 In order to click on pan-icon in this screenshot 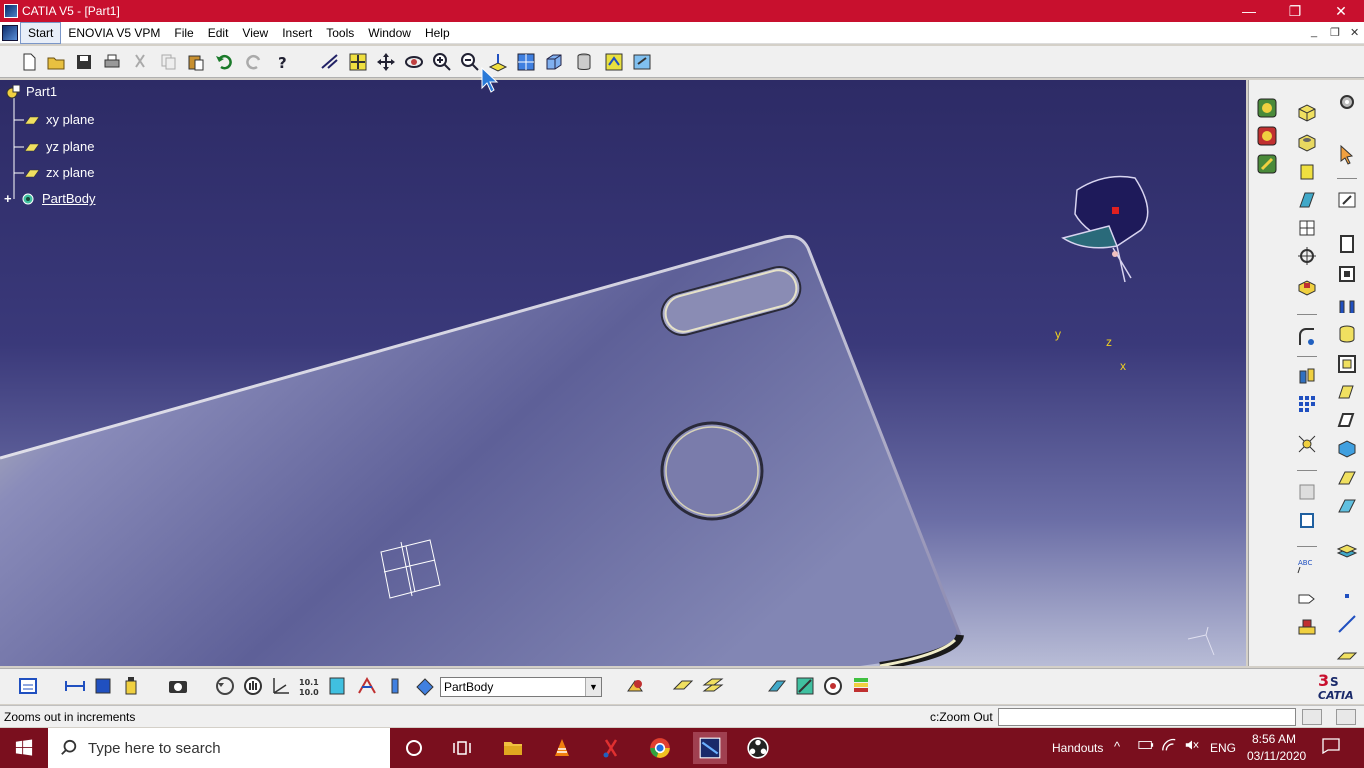, I will do `click(386, 62)`.